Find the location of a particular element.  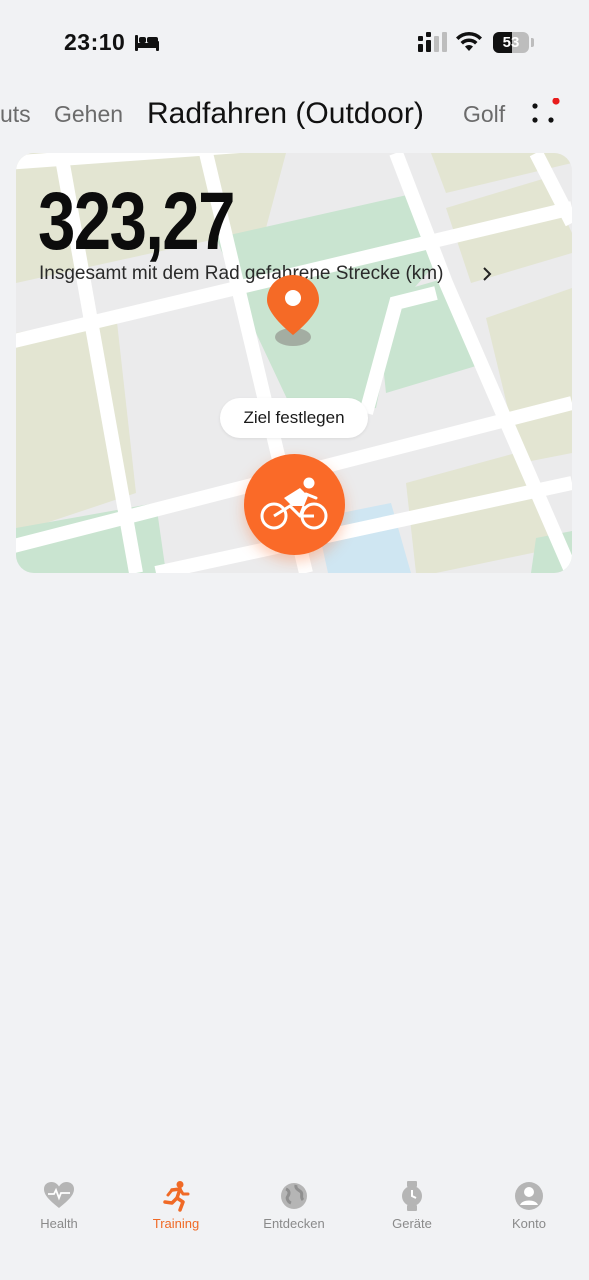

nav-konto: Konto is located at coordinates (529, 1200).